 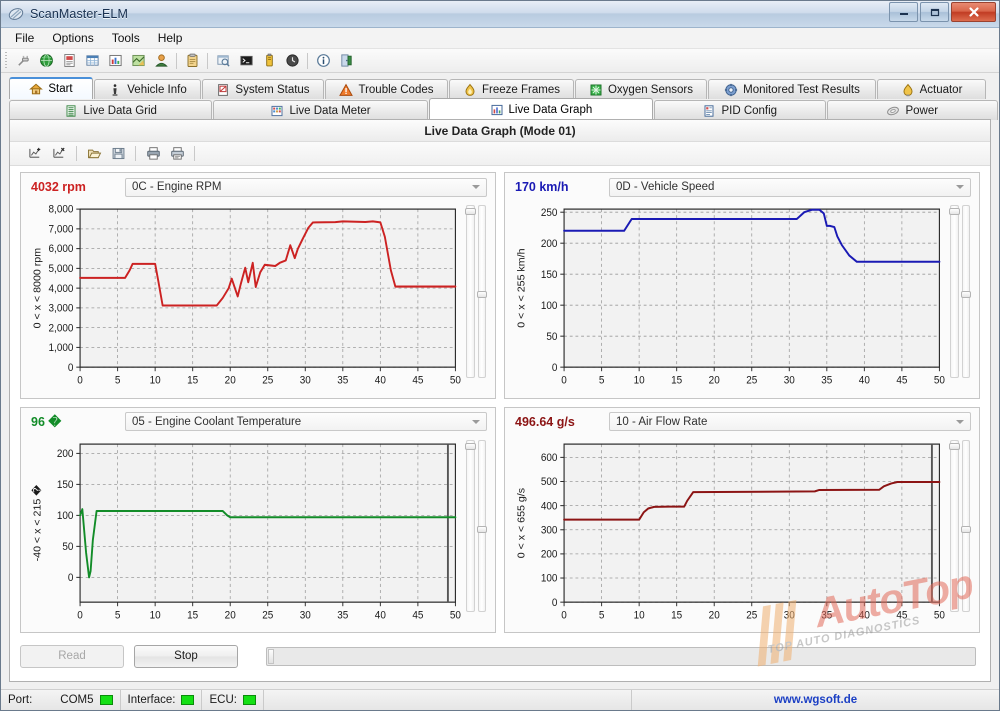 I want to click on maximize-button, so click(x=934, y=12).